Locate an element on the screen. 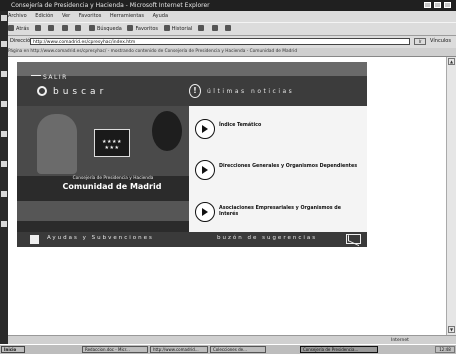 Image resolution: width=456 pixels, height=354 pixels. buzon-link: buzón de sugerencias is located at coordinates (267, 238).